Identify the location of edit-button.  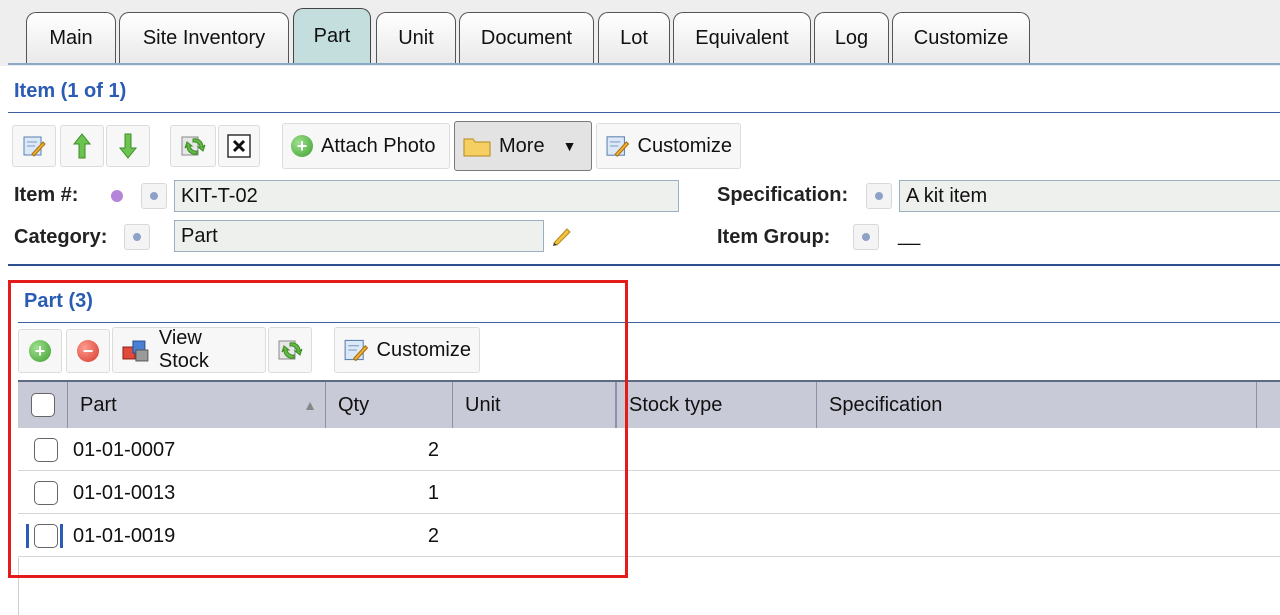
(34, 146).